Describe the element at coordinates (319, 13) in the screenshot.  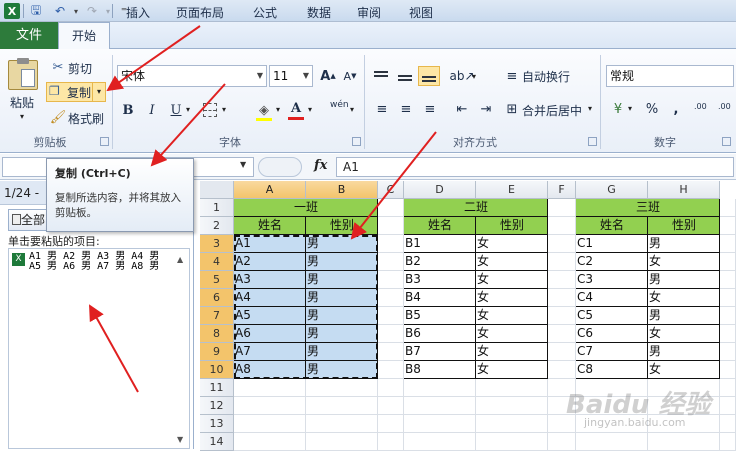
I see `tab-data: 数据` at that location.